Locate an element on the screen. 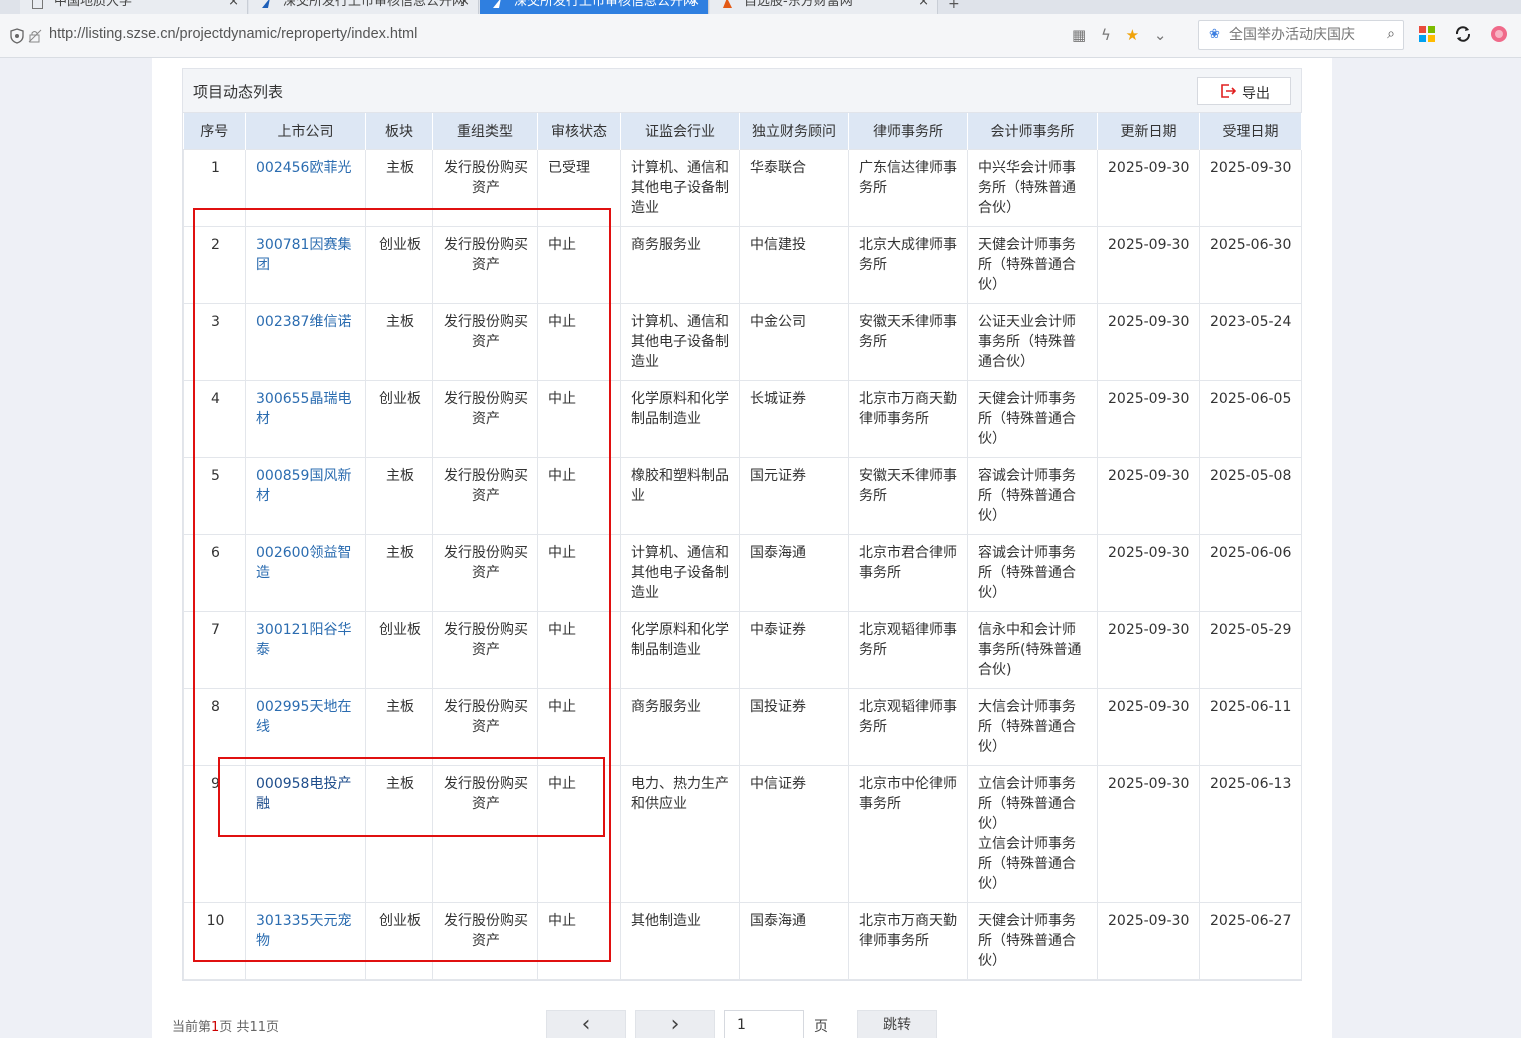 Image resolution: width=1521 pixels, height=1038 pixels. page-label: 页 is located at coordinates (821, 1027).